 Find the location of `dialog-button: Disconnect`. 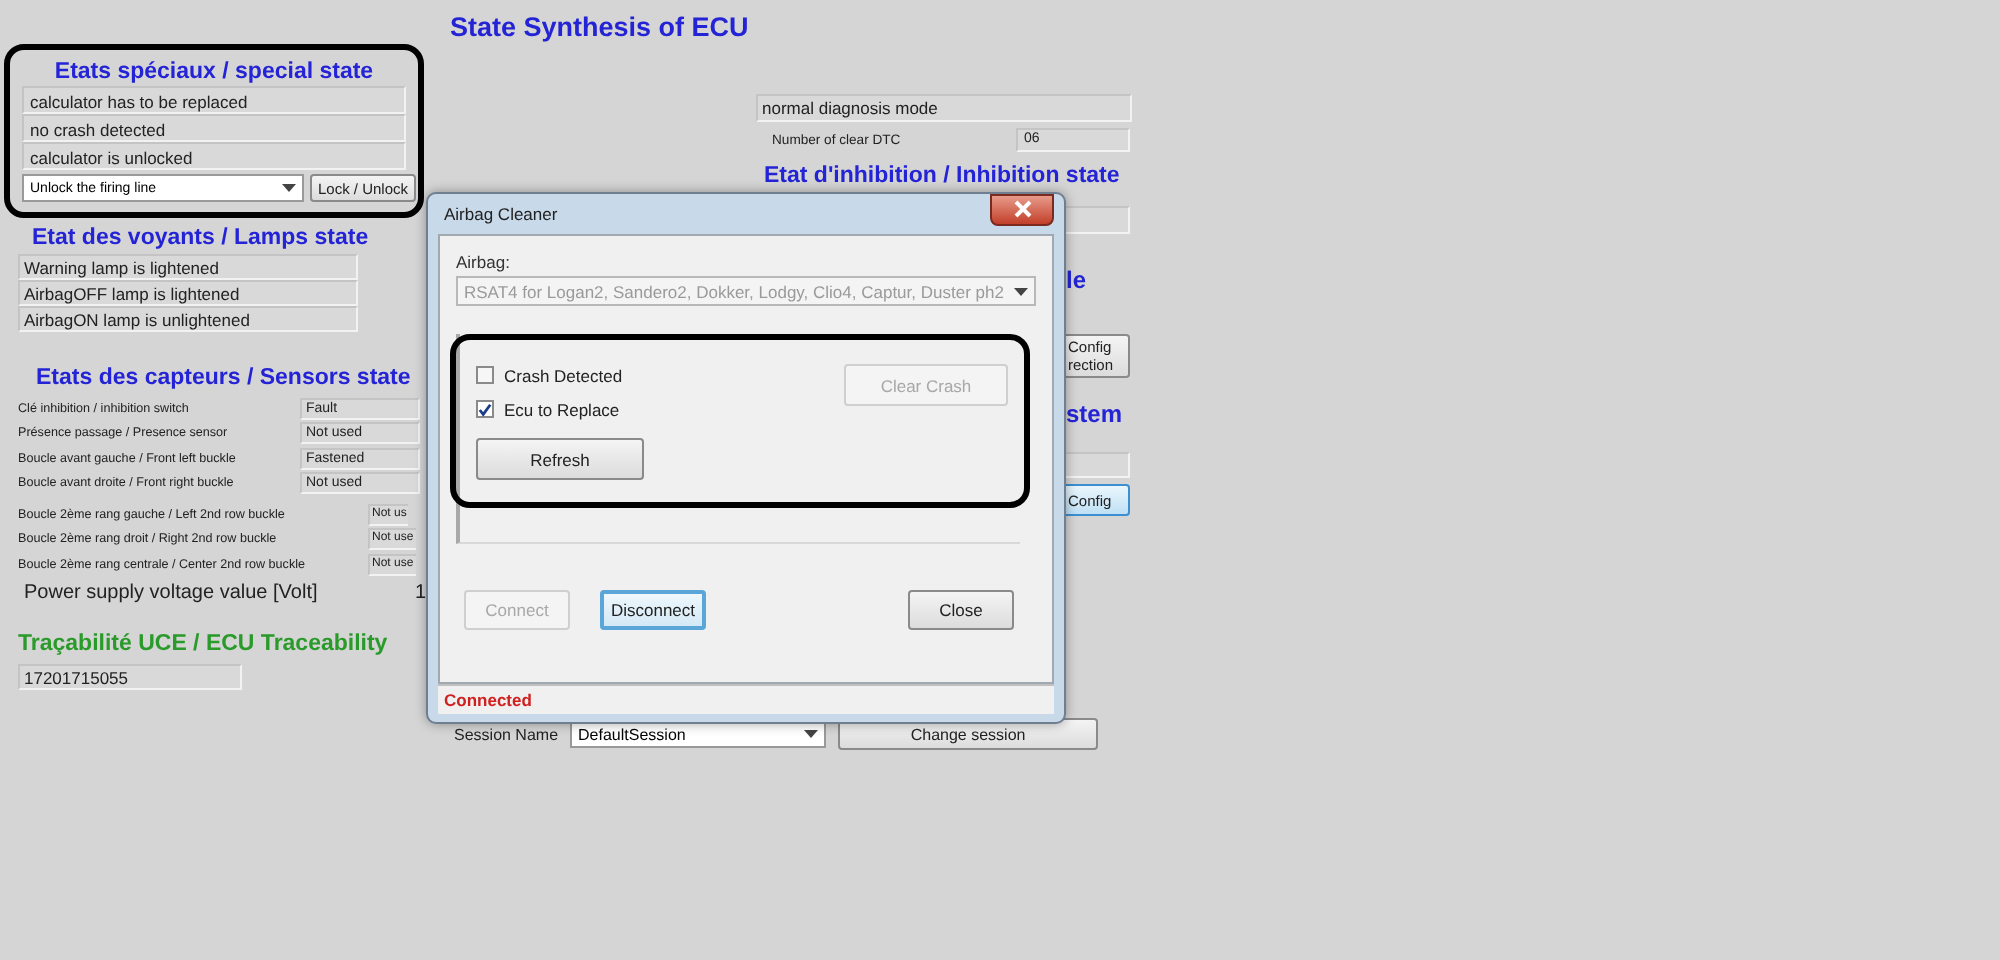

dialog-button: Disconnect is located at coordinates (653, 610).